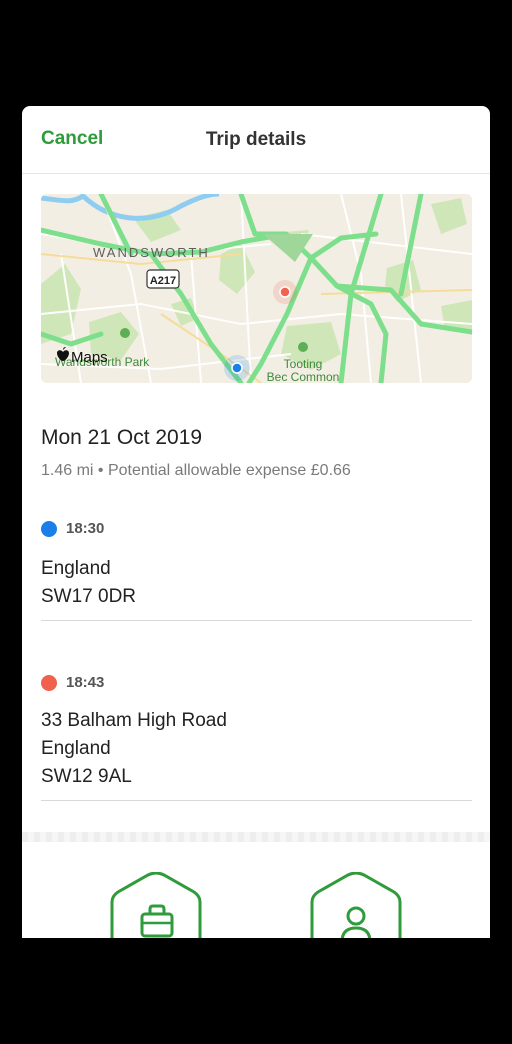 The width and height of the screenshot is (512, 1044). Describe the element at coordinates (85, 528) in the screenshot. I see `start-time: 18:30` at that location.